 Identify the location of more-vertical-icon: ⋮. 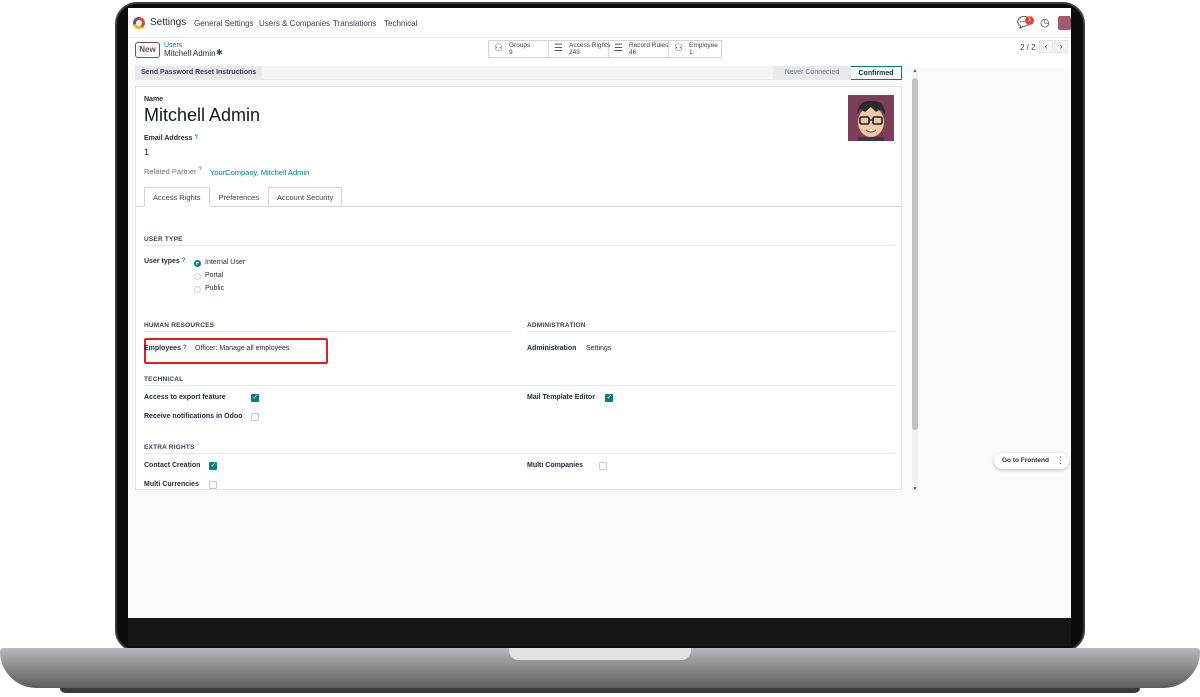
(1060, 460).